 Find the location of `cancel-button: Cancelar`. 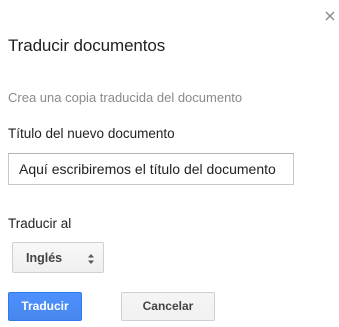

cancel-button: Cancelar is located at coordinates (168, 306).